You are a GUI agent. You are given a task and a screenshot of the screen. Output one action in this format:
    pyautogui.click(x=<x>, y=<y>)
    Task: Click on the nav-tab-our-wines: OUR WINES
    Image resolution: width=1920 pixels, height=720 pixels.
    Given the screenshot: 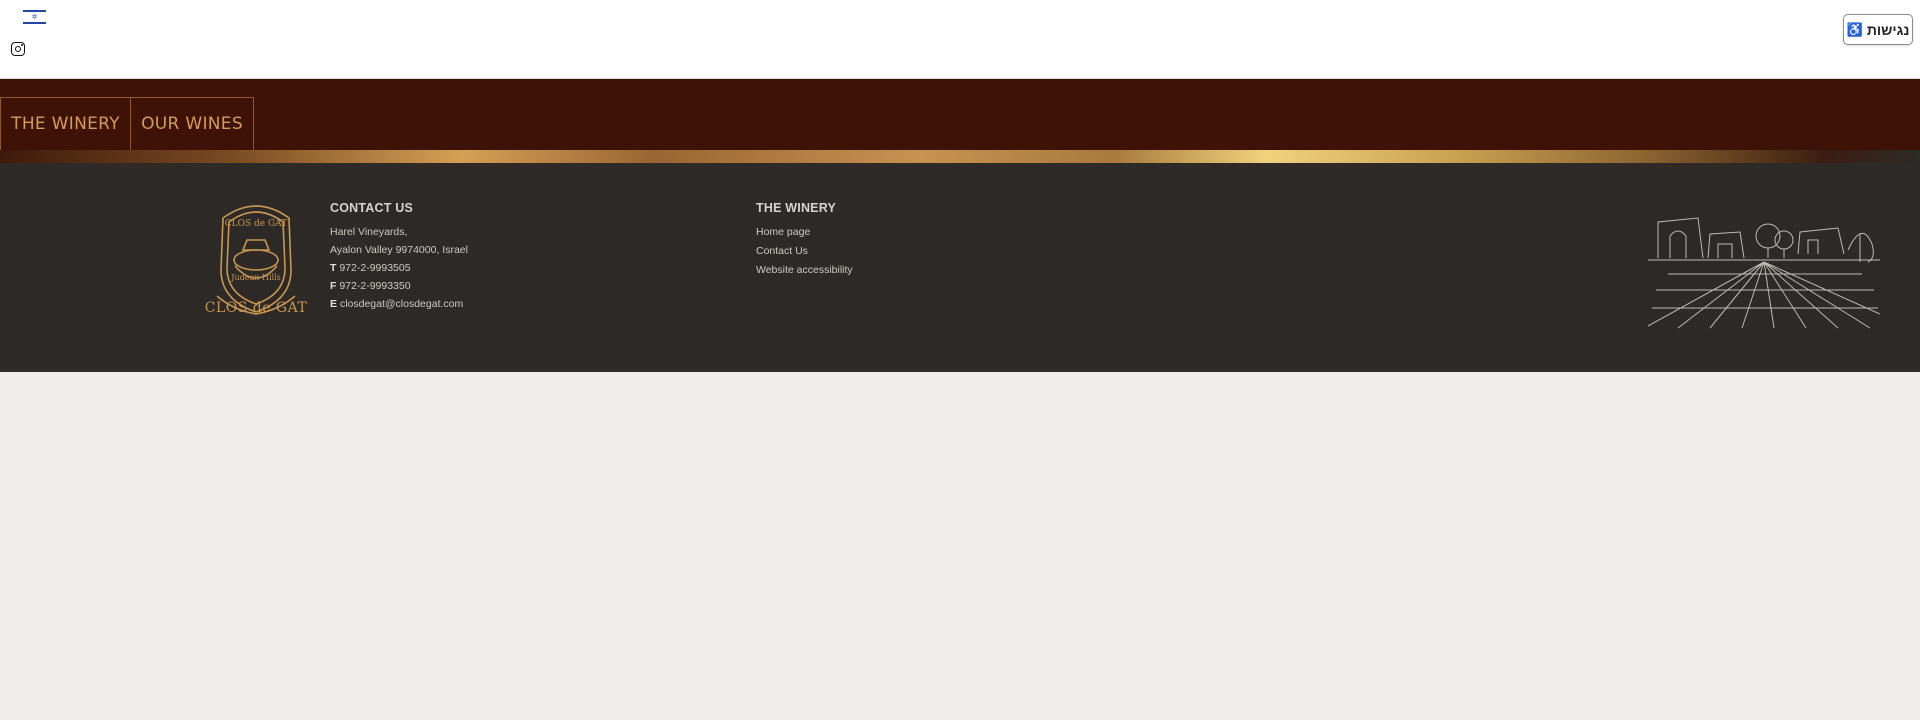 What is the action you would take?
    pyautogui.click(x=192, y=123)
    